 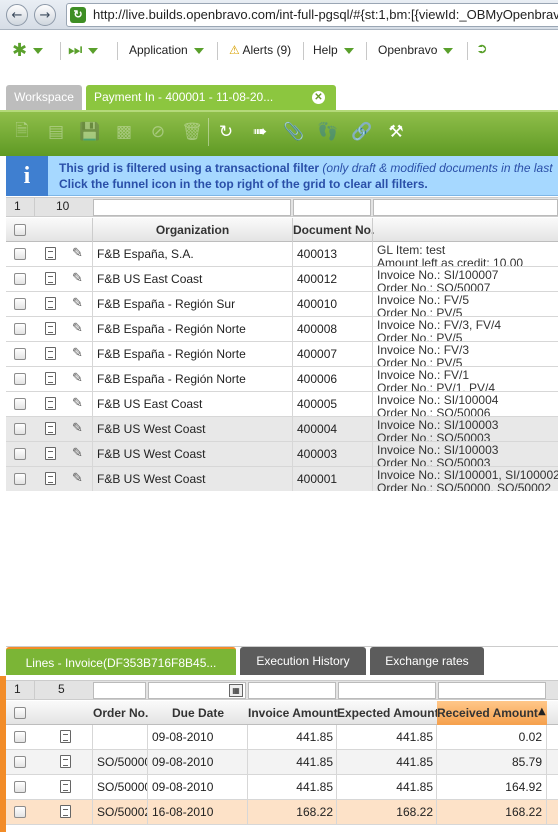 I want to click on calendar-icon: ▦, so click(x=236, y=690).